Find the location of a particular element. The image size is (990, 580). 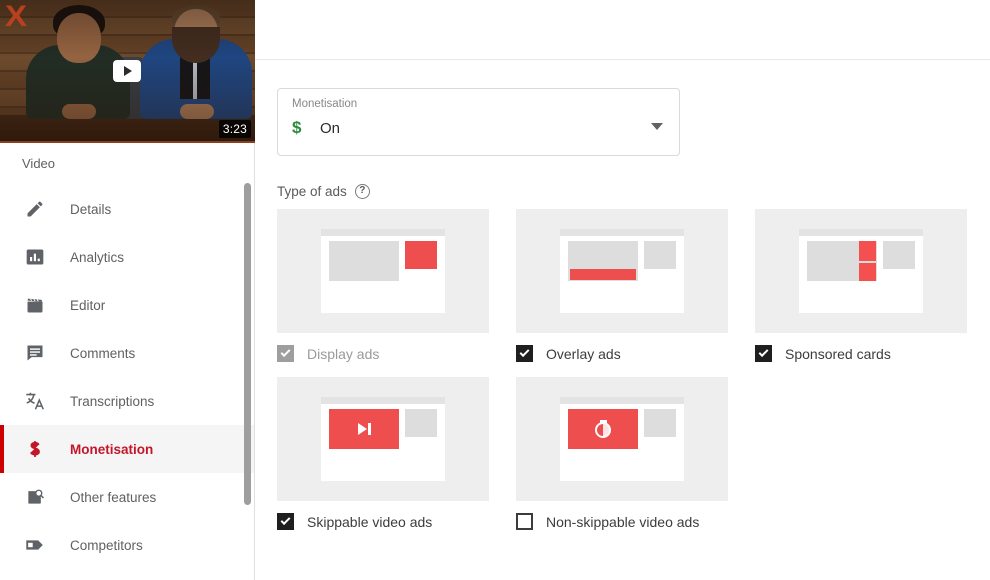

ad-type-checkbox-row: Non-skippable video ads is located at coordinates (622, 521).